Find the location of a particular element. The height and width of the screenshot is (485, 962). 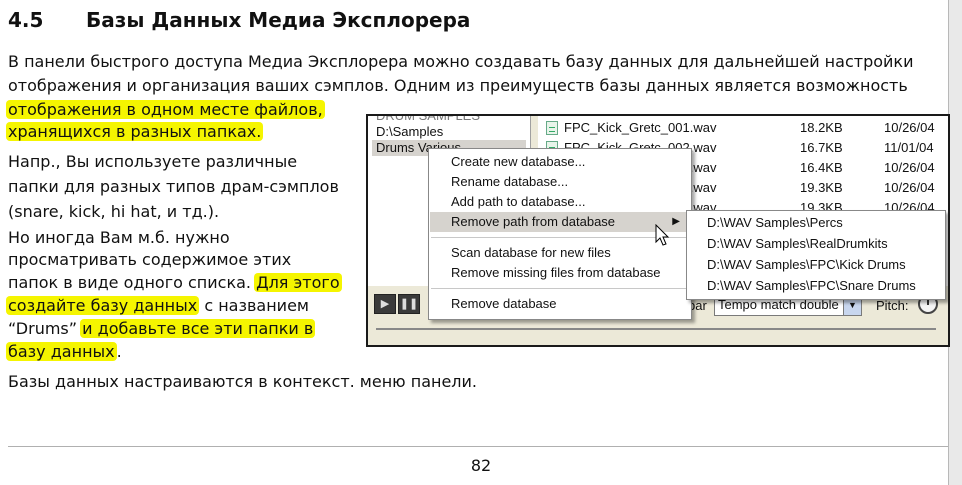

submenu-path-kick-drums: D:\WAV Samples\FPC\Kick Drums is located at coordinates (815, 265).